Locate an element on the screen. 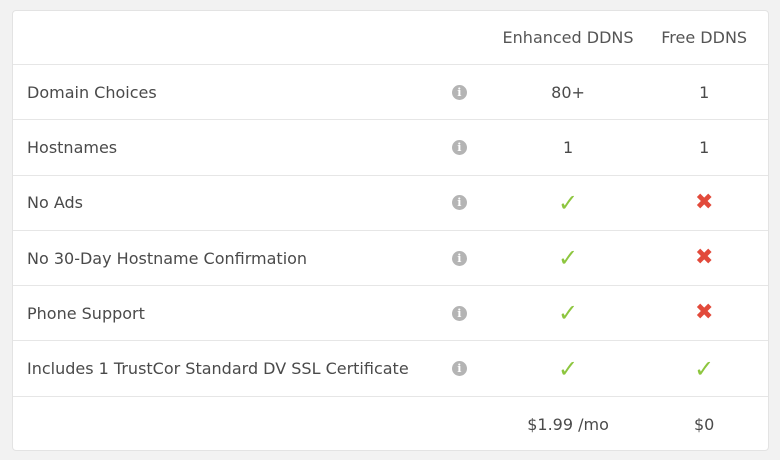  header-enhanced-ddns: Enhanced DDNS is located at coordinates (568, 37).